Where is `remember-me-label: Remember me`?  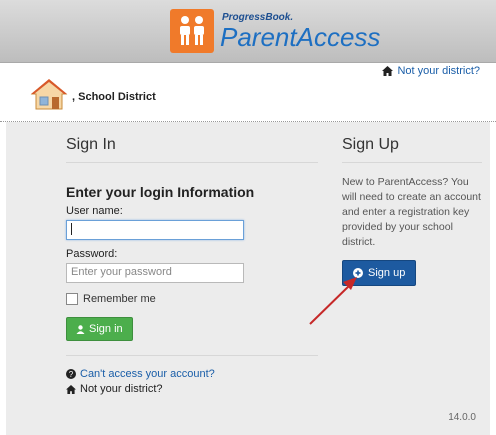 remember-me-label: Remember me is located at coordinates (119, 299).